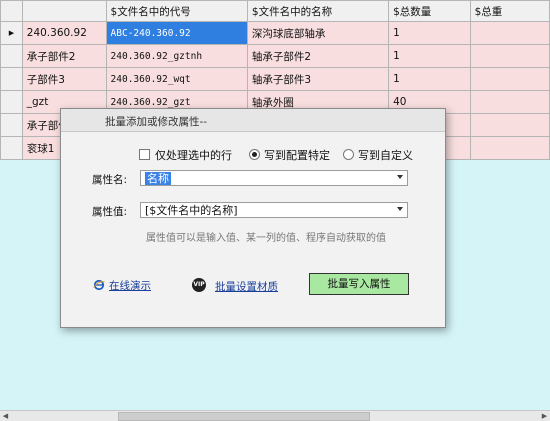 This screenshot has height=421, width=550. What do you see at coordinates (64, 79) in the screenshot?
I see `table-cell: 子部件3` at bounding box center [64, 79].